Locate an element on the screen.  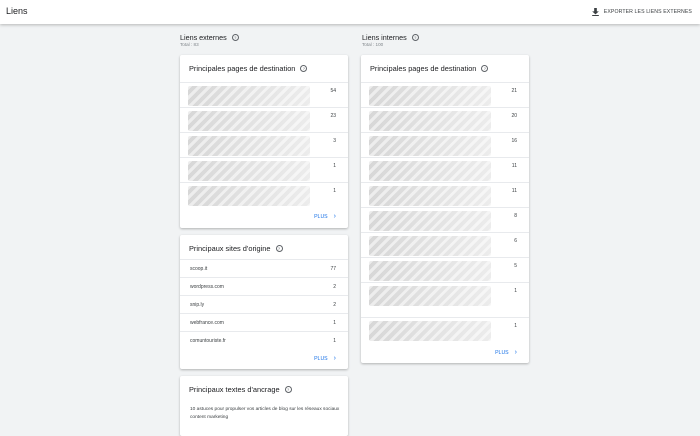
internal-links-title: Liens internes is located at coordinates (384, 37).